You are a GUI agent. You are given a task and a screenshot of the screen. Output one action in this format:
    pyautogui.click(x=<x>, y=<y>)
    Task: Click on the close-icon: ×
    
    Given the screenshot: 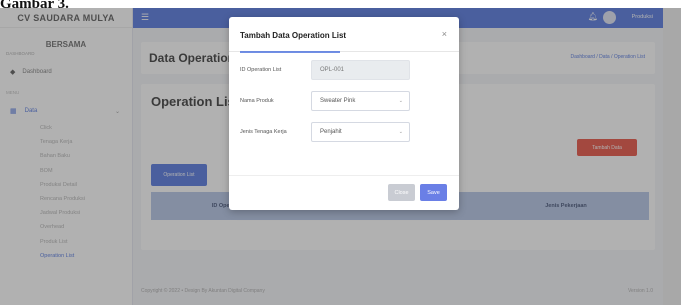 What is the action you would take?
    pyautogui.click(x=444, y=34)
    